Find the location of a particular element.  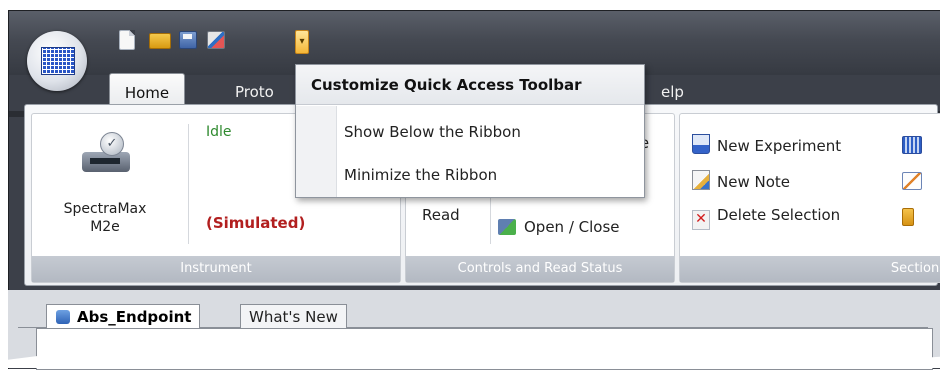

open-close-label: Open / Close is located at coordinates (572, 227).